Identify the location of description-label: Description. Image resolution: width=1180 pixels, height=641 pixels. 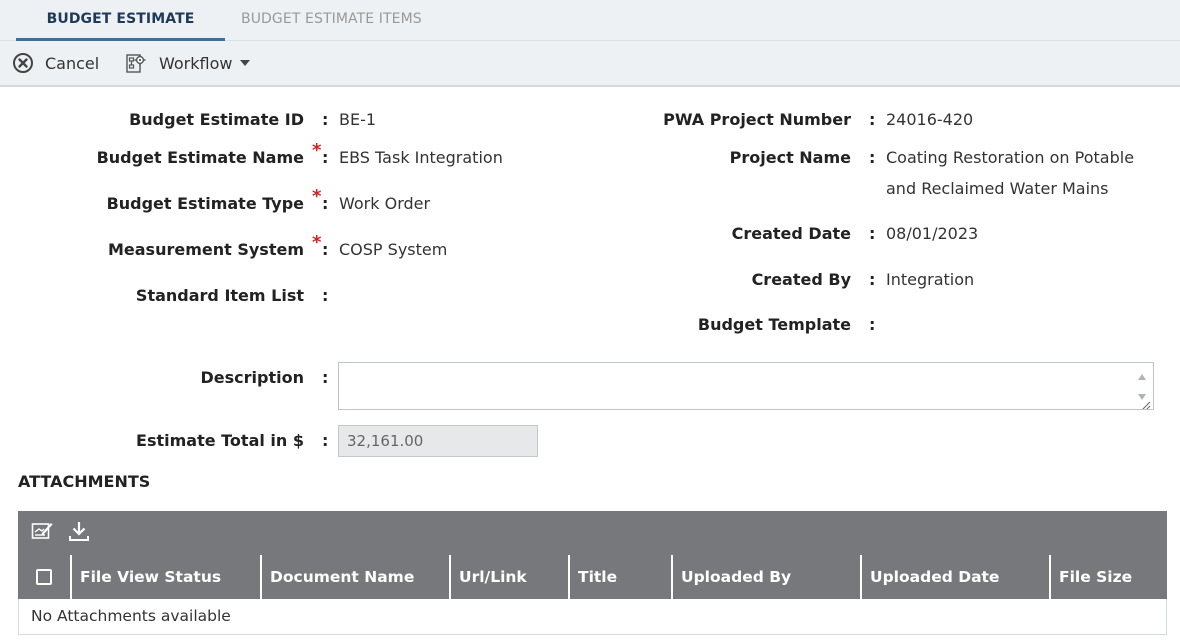
(252, 377).